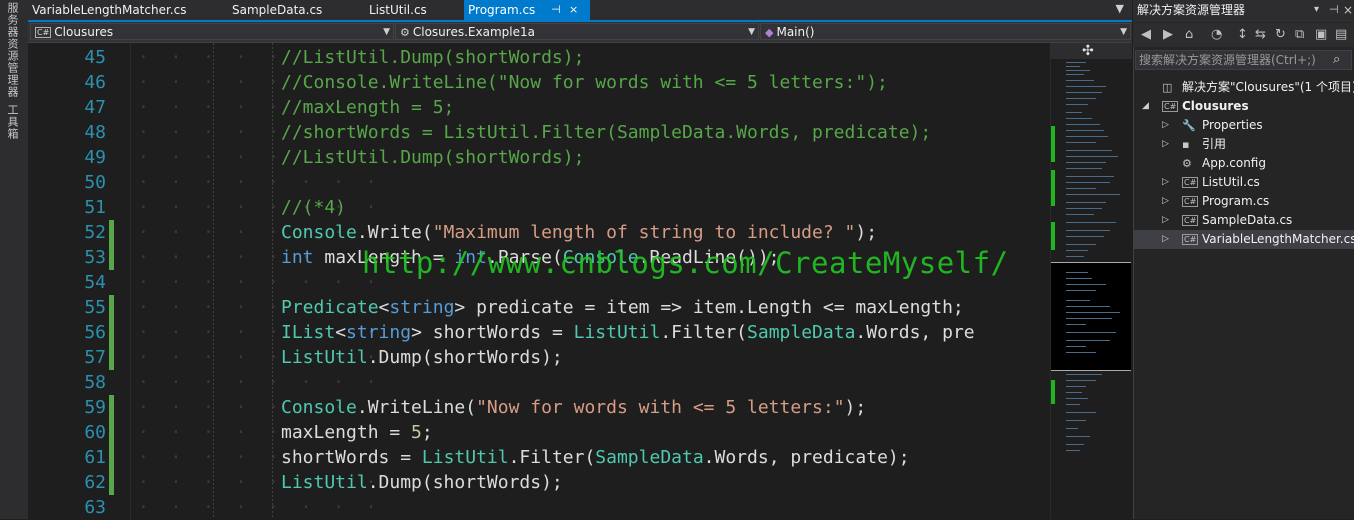 The height and width of the screenshot is (520, 1354). I want to click on class-icon: ⚙, so click(405, 32).